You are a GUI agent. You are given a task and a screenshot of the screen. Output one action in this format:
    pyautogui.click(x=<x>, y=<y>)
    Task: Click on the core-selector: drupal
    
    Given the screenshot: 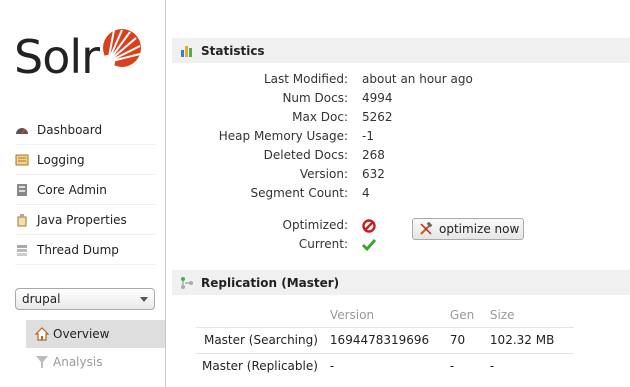 What is the action you would take?
    pyautogui.click(x=85, y=299)
    